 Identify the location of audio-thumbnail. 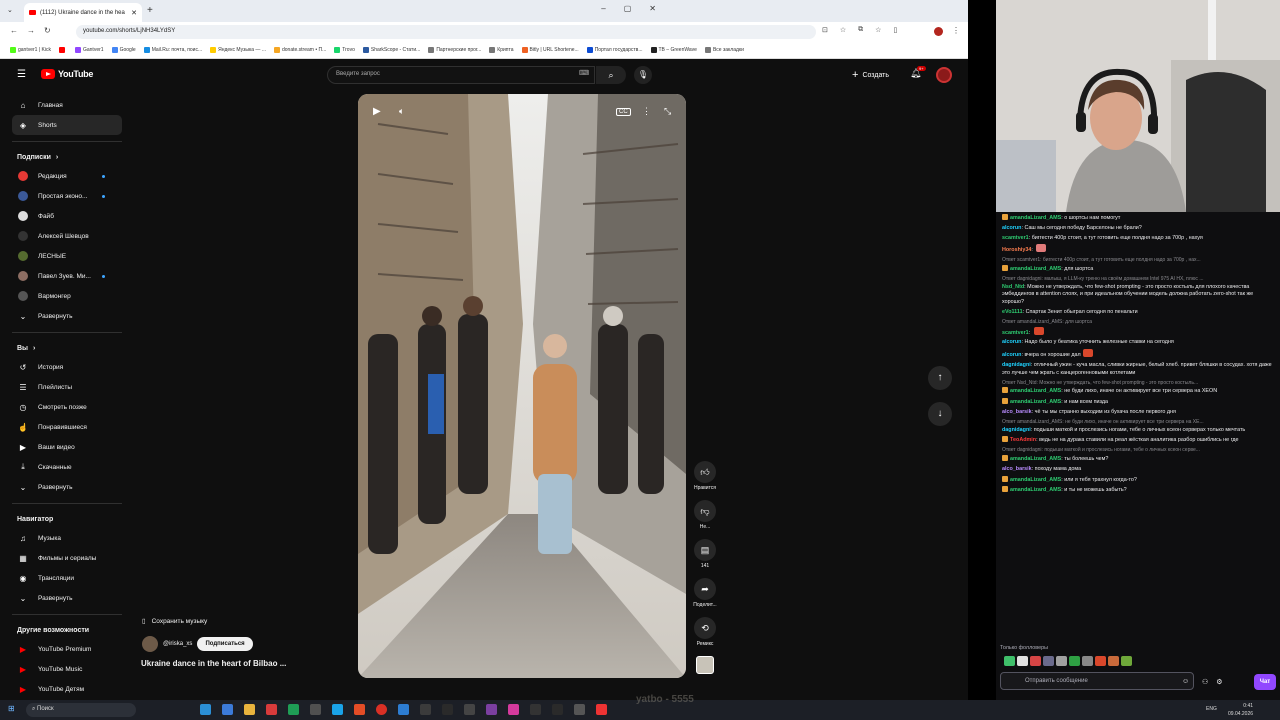
(705, 665).